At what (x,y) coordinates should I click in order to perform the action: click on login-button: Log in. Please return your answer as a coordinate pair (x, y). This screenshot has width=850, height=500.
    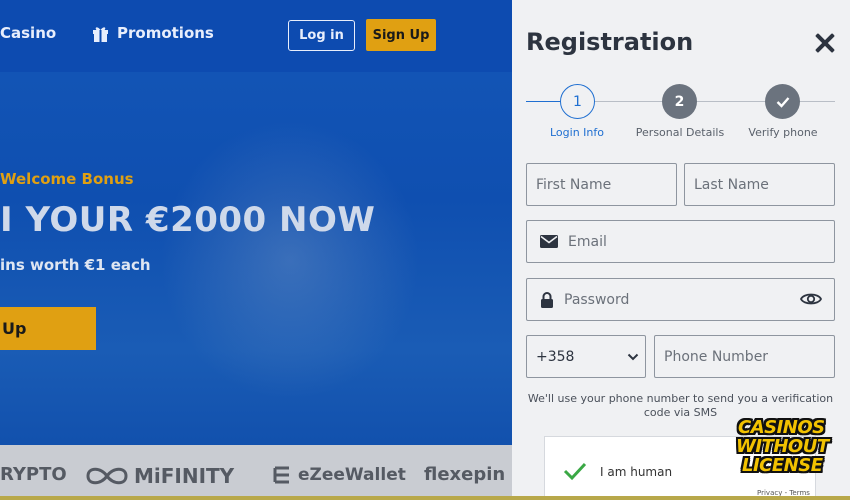
    Looking at the image, I should click on (321, 35).